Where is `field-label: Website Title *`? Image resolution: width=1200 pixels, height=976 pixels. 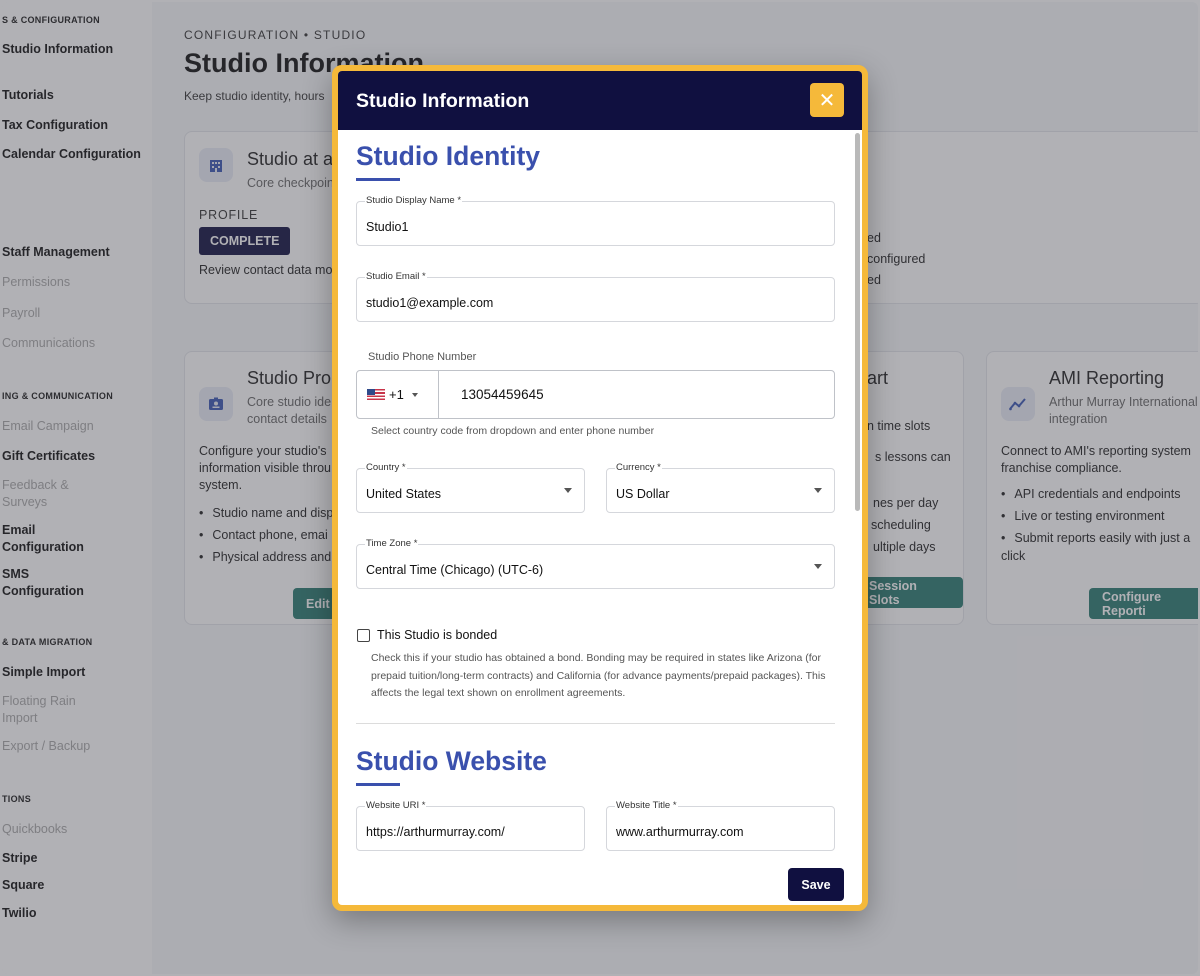 field-label: Website Title * is located at coordinates (646, 805).